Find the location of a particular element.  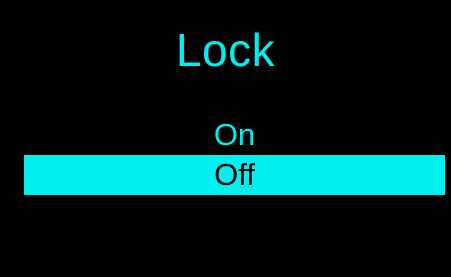

option-on: On is located at coordinates (234, 135).